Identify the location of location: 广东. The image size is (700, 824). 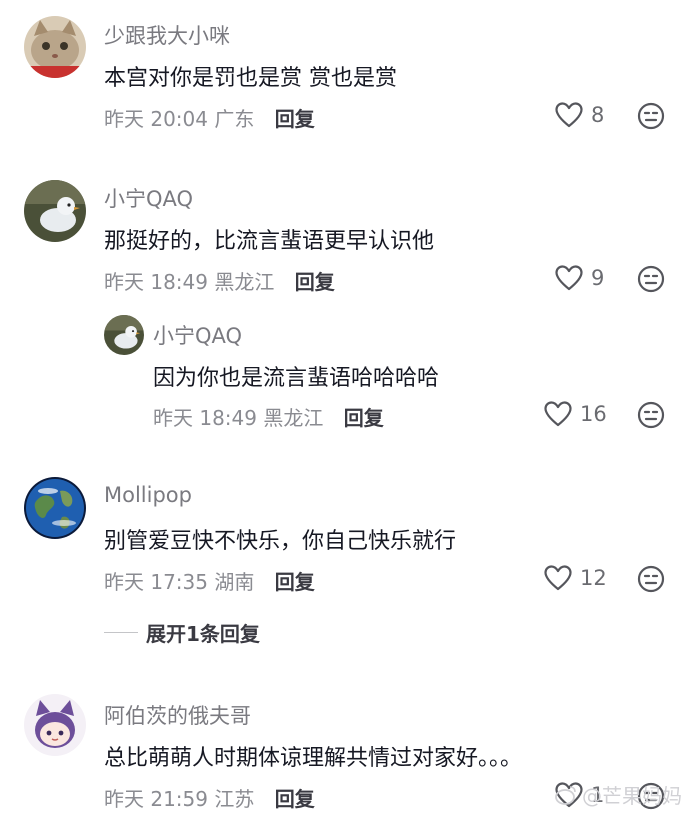
(234, 119).